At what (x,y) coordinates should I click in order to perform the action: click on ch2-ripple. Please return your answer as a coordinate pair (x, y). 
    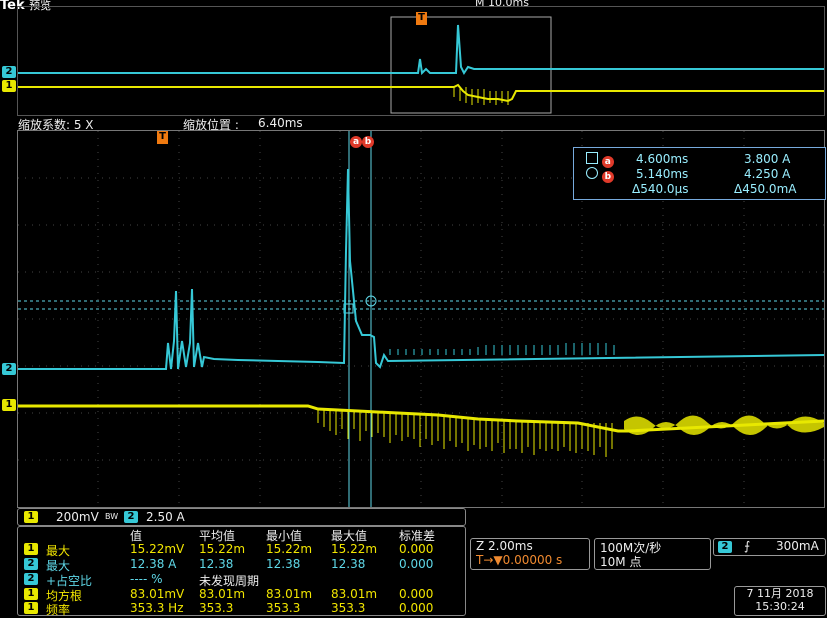
    Looking at the image, I should click on (502, 349).